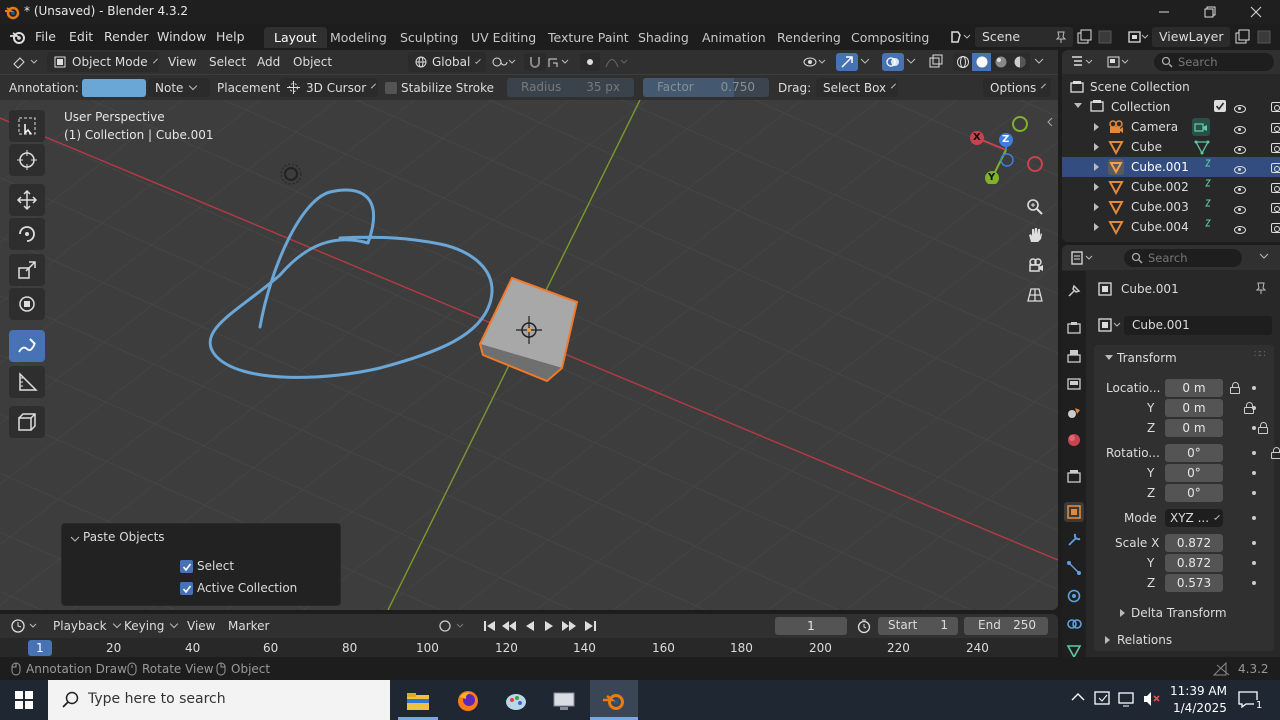 This screenshot has height=720, width=1280. I want to click on current-frame-field: 1, so click(811, 626).